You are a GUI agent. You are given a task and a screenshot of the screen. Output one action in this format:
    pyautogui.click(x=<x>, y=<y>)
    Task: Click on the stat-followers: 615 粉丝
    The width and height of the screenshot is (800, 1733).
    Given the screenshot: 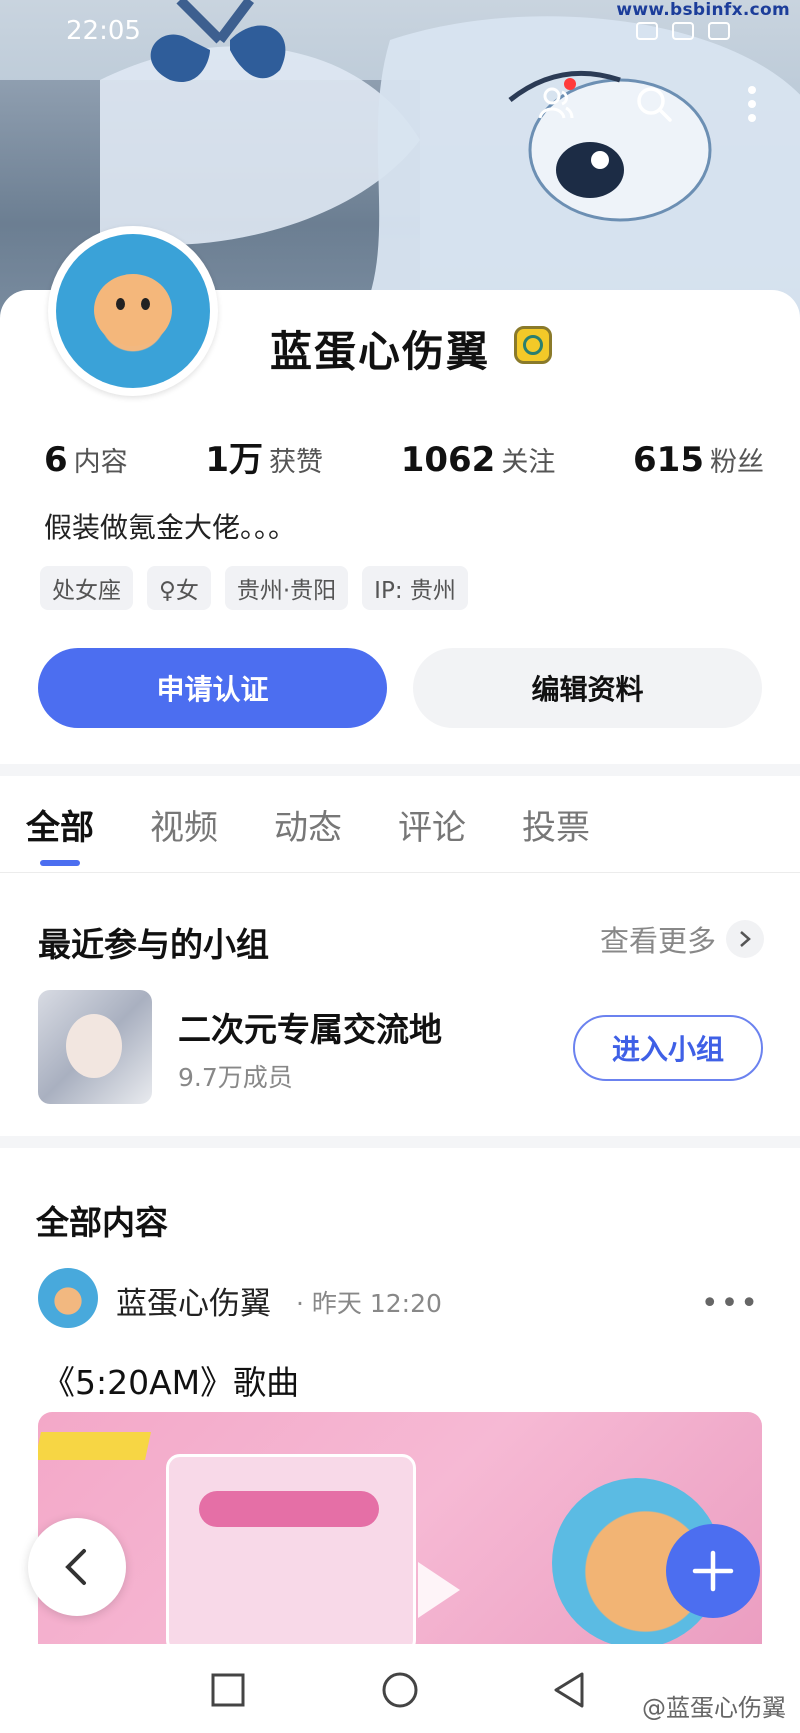 What is the action you would take?
    pyautogui.click(x=698, y=460)
    